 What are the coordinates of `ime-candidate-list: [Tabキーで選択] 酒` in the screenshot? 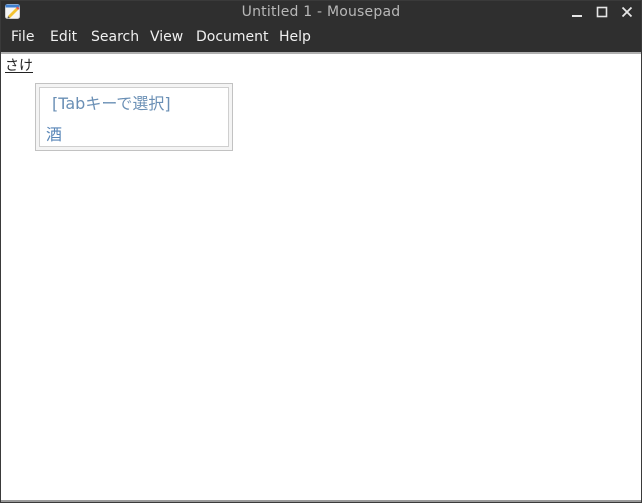 It's located at (134, 117).